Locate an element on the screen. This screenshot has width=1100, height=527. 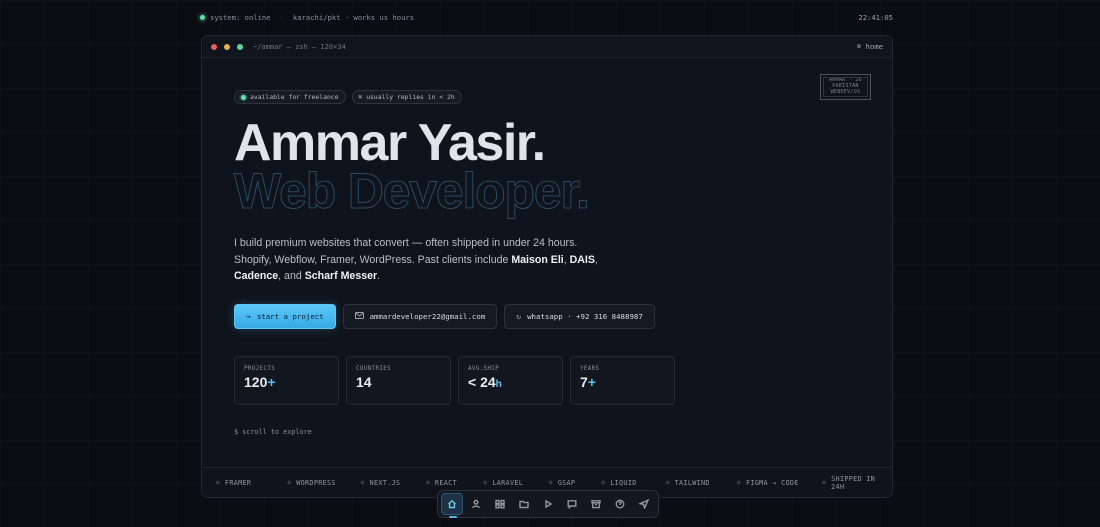
start-project-button: → start a project is located at coordinates (285, 316).